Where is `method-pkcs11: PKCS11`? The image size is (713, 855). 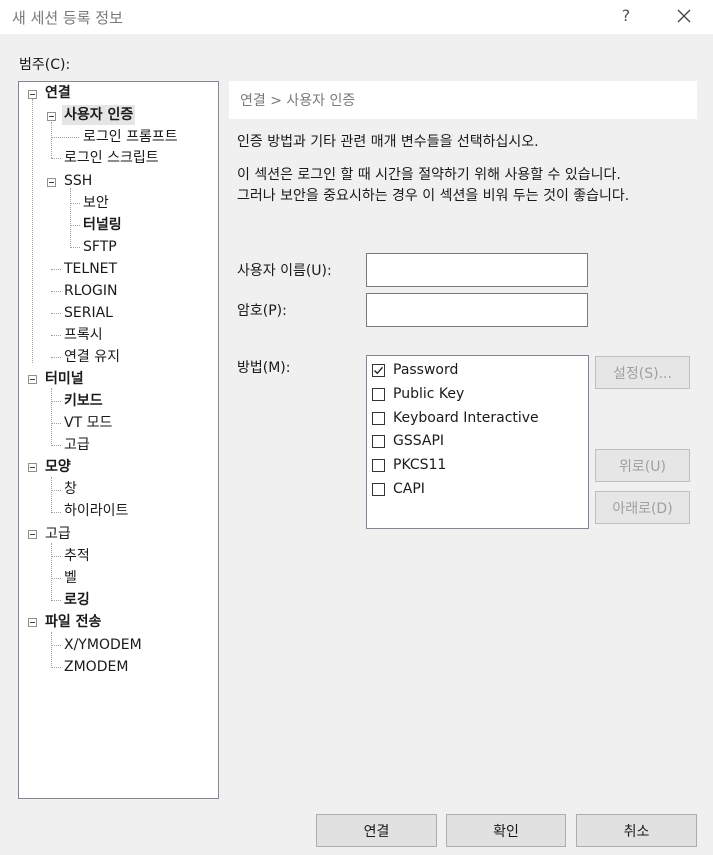 method-pkcs11: PKCS11 is located at coordinates (409, 465).